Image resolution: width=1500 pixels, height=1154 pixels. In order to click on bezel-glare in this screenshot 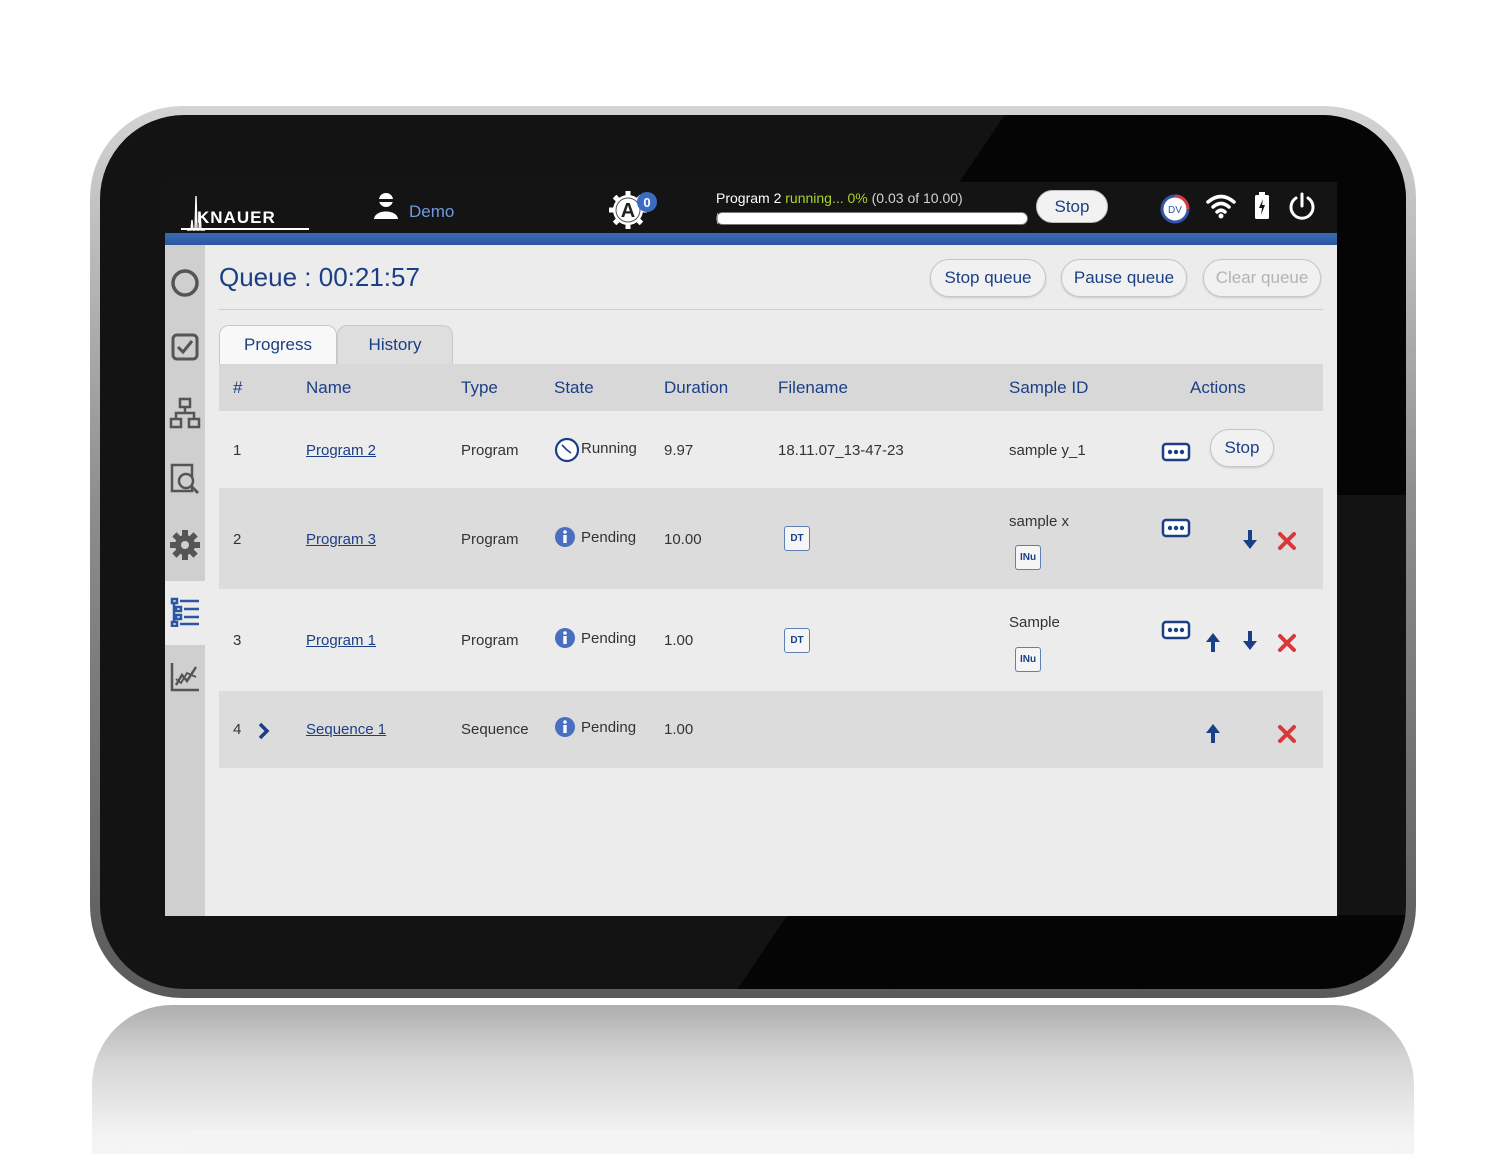, I will do `click(1029, 952)`.